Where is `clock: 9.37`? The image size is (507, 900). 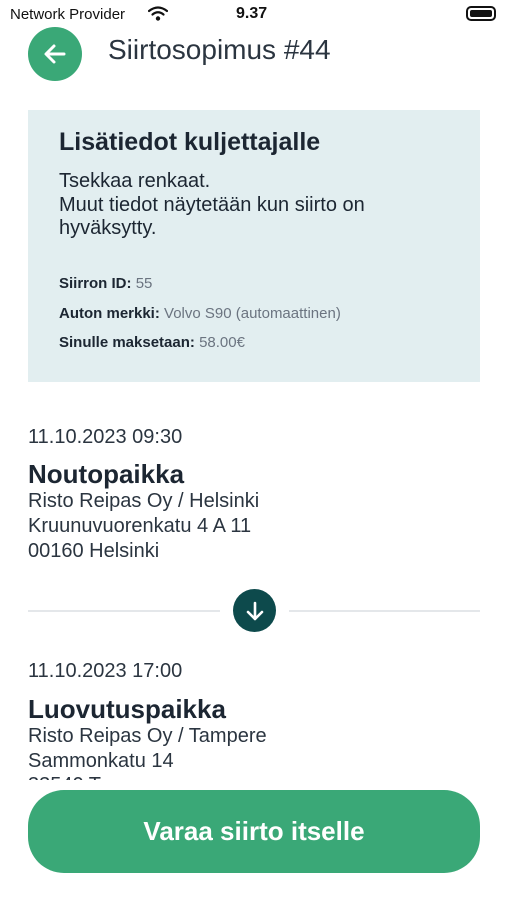
clock: 9.37 is located at coordinates (252, 13).